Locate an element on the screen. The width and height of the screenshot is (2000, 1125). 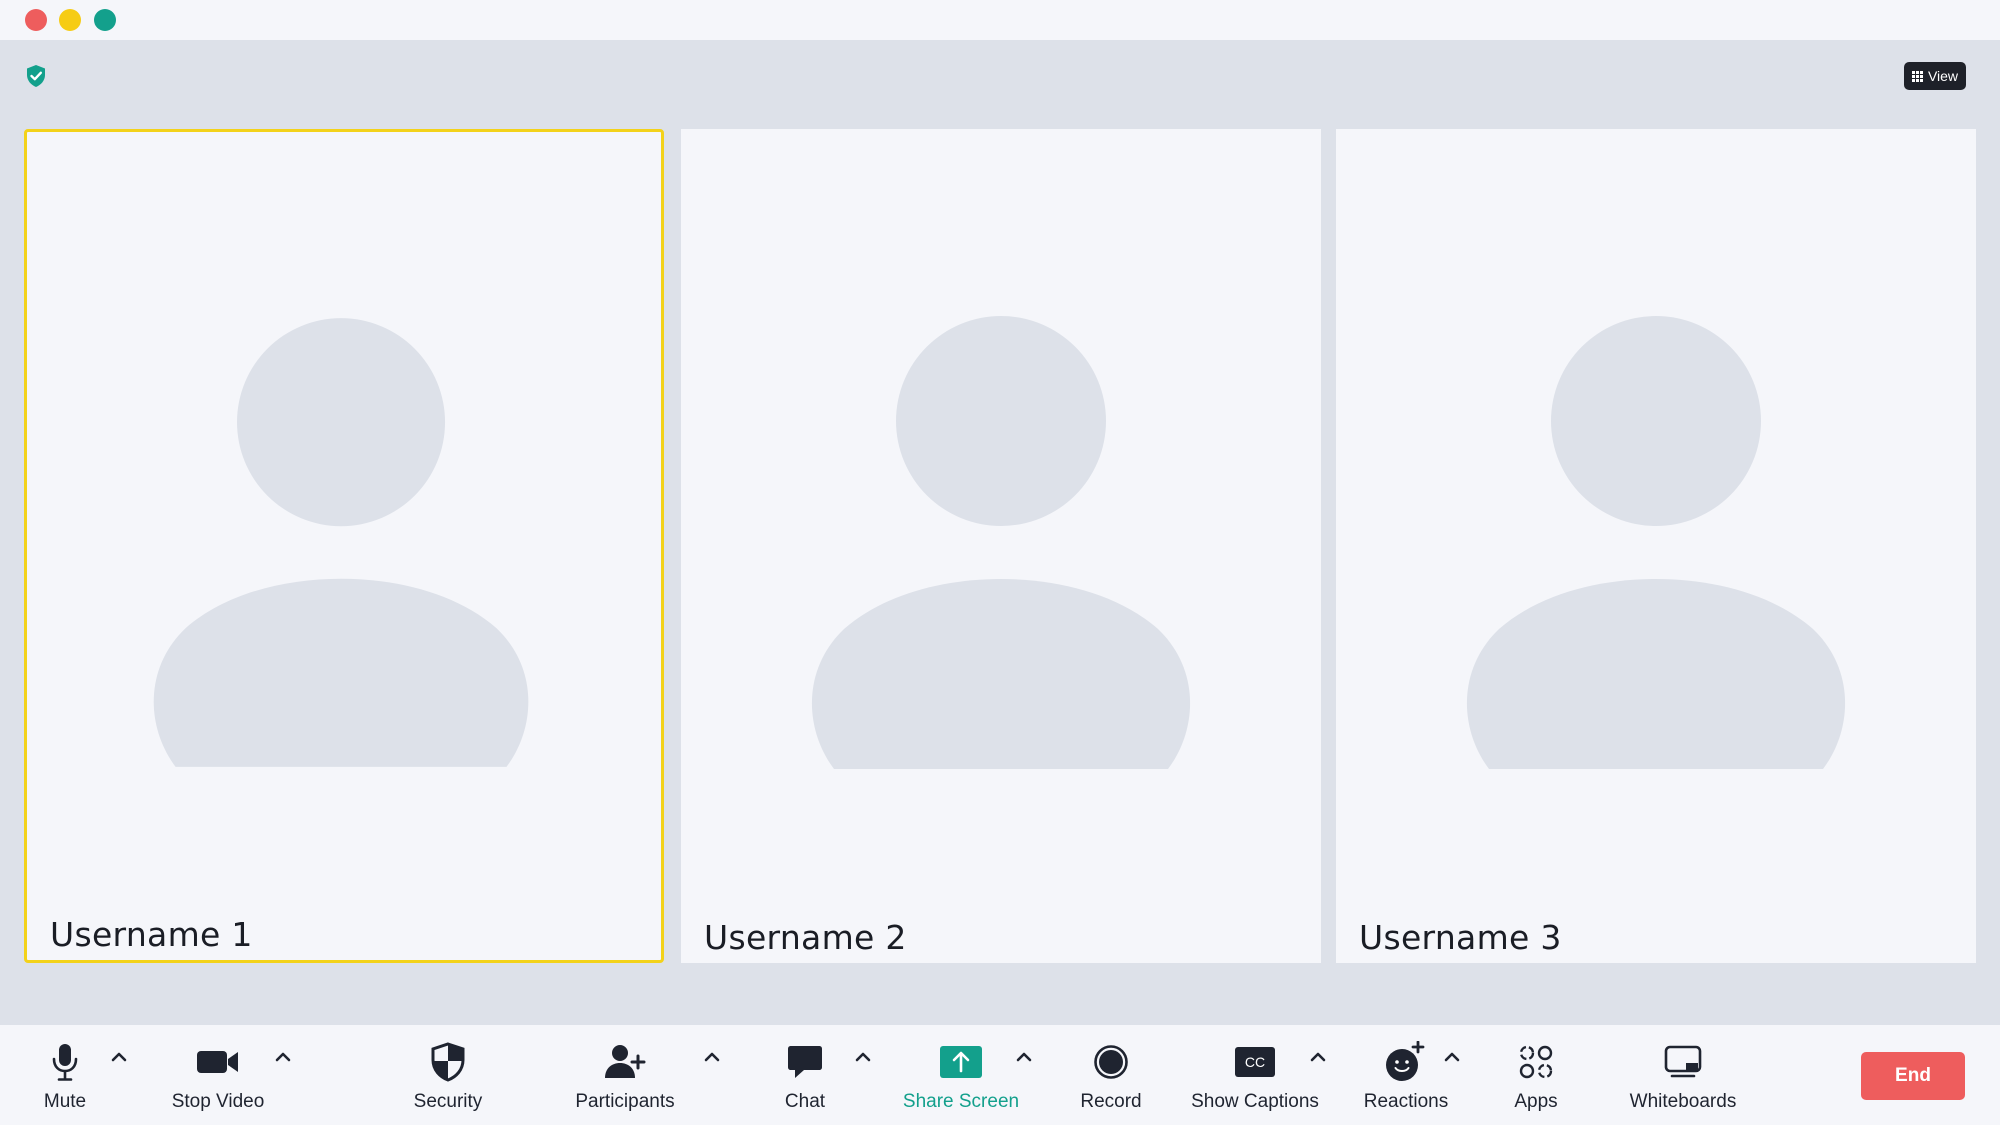
participant-name: Username 3 is located at coordinates (1460, 937).